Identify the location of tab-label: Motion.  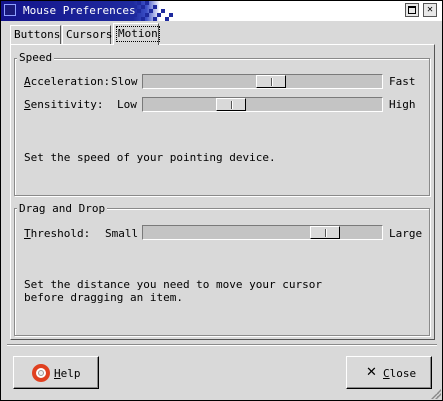
(138, 34).